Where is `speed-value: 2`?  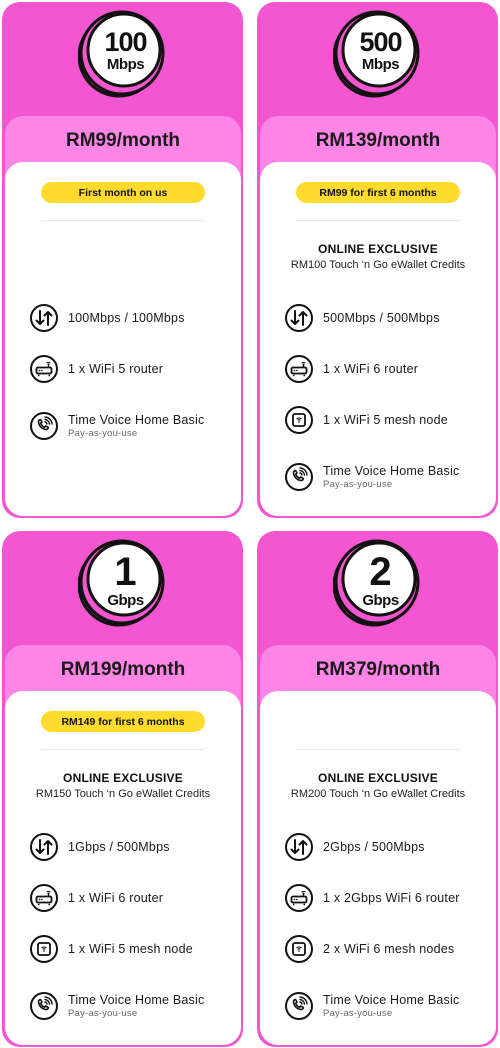
speed-value: 2 is located at coordinates (380, 572).